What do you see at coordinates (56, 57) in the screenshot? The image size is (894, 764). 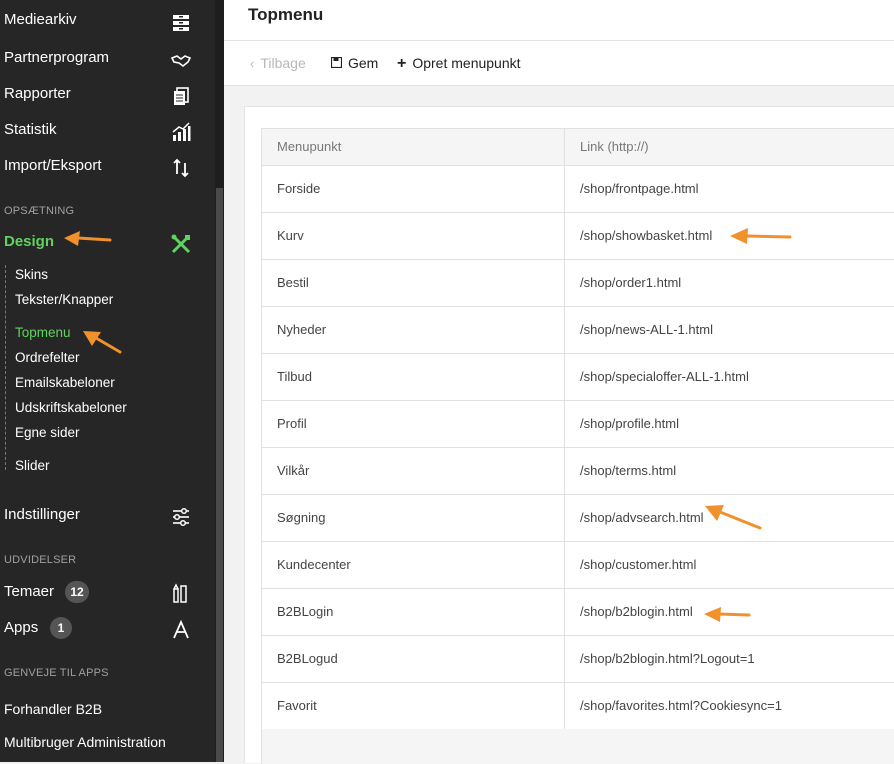 I see `nav-partnerprogram: Partnerprogram` at bounding box center [56, 57].